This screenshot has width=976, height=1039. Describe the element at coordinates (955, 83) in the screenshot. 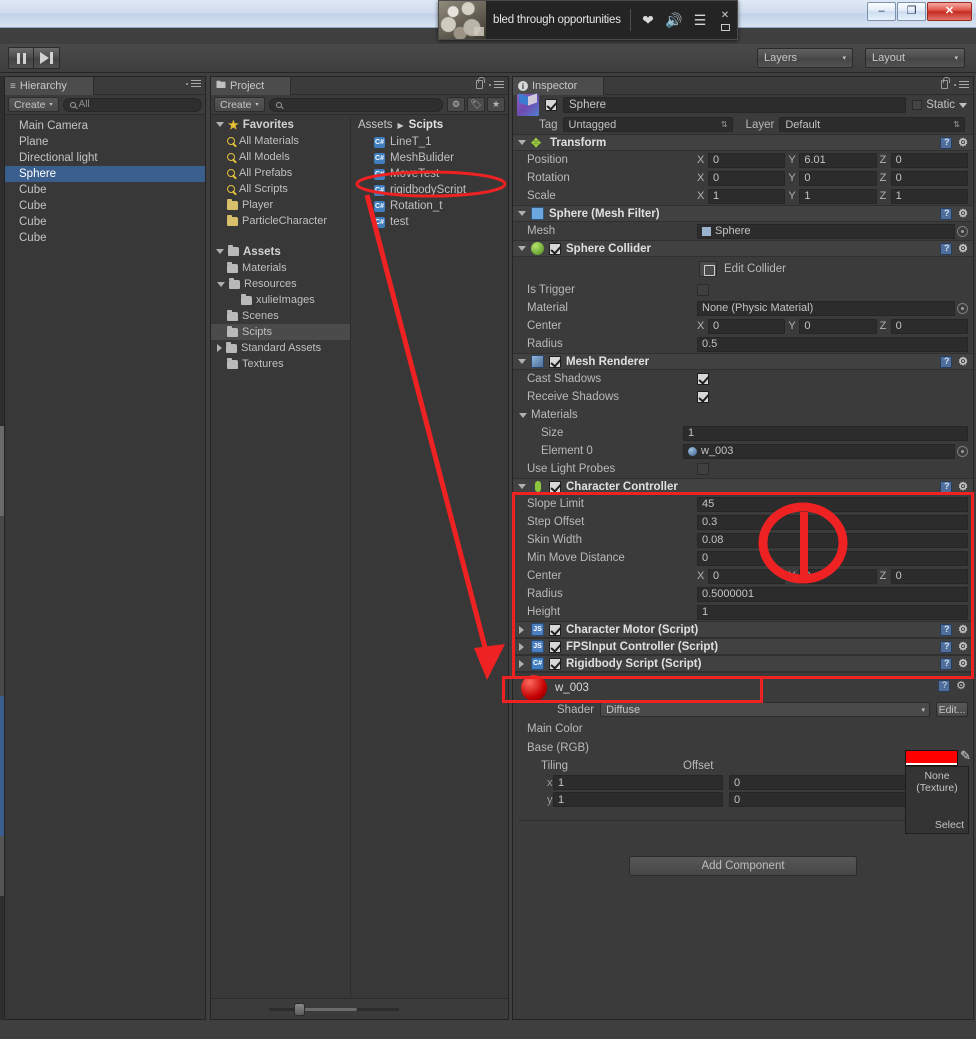

I see `inspector-panel-menu` at that location.